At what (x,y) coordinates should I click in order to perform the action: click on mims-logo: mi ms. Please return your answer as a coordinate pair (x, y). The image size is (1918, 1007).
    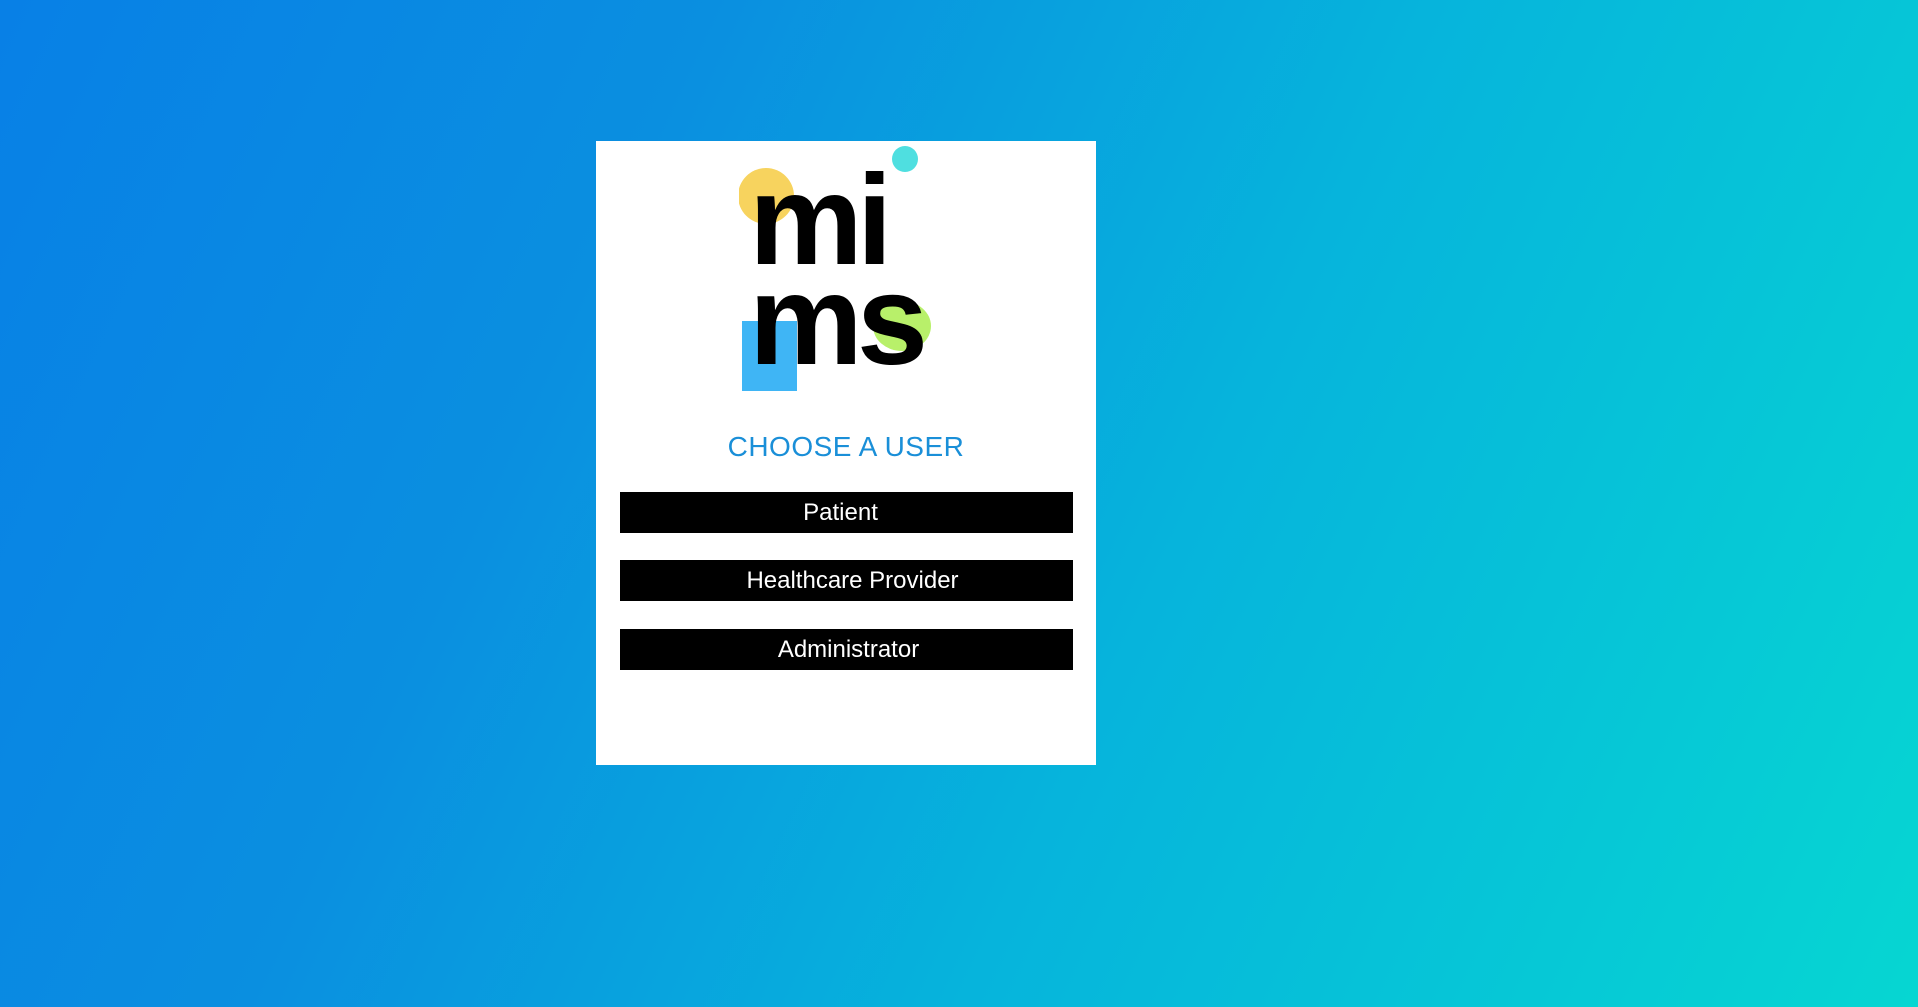
    Looking at the image, I should click on (849, 270).